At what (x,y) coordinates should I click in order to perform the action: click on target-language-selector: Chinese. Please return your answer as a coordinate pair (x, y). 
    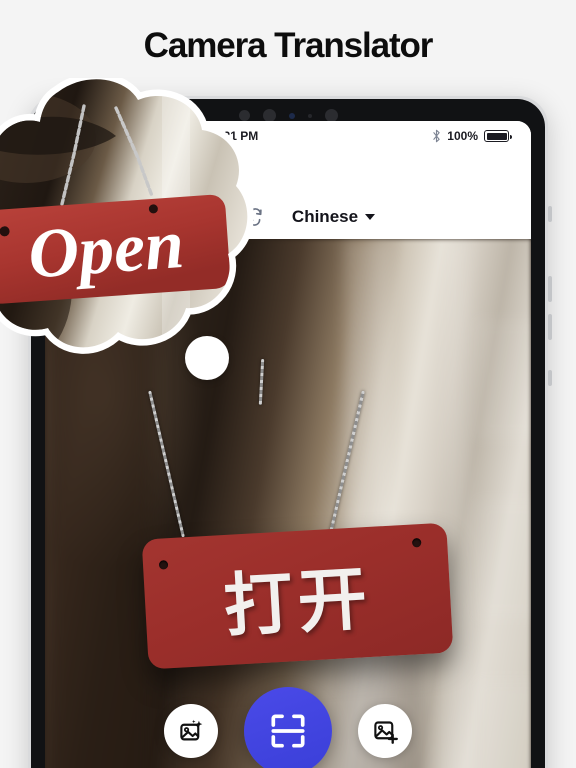
    Looking at the image, I should click on (333, 217).